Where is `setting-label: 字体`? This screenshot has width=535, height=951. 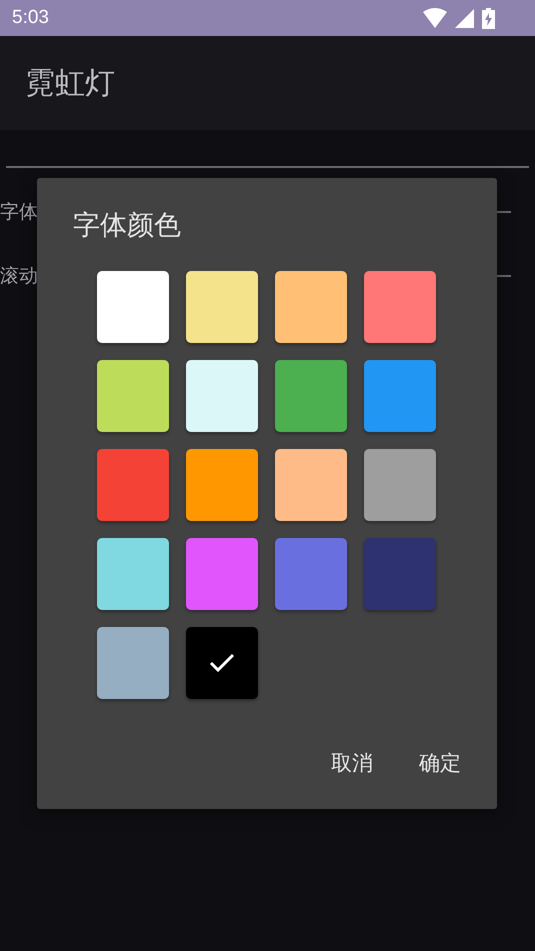
setting-label: 字体 is located at coordinates (19, 212).